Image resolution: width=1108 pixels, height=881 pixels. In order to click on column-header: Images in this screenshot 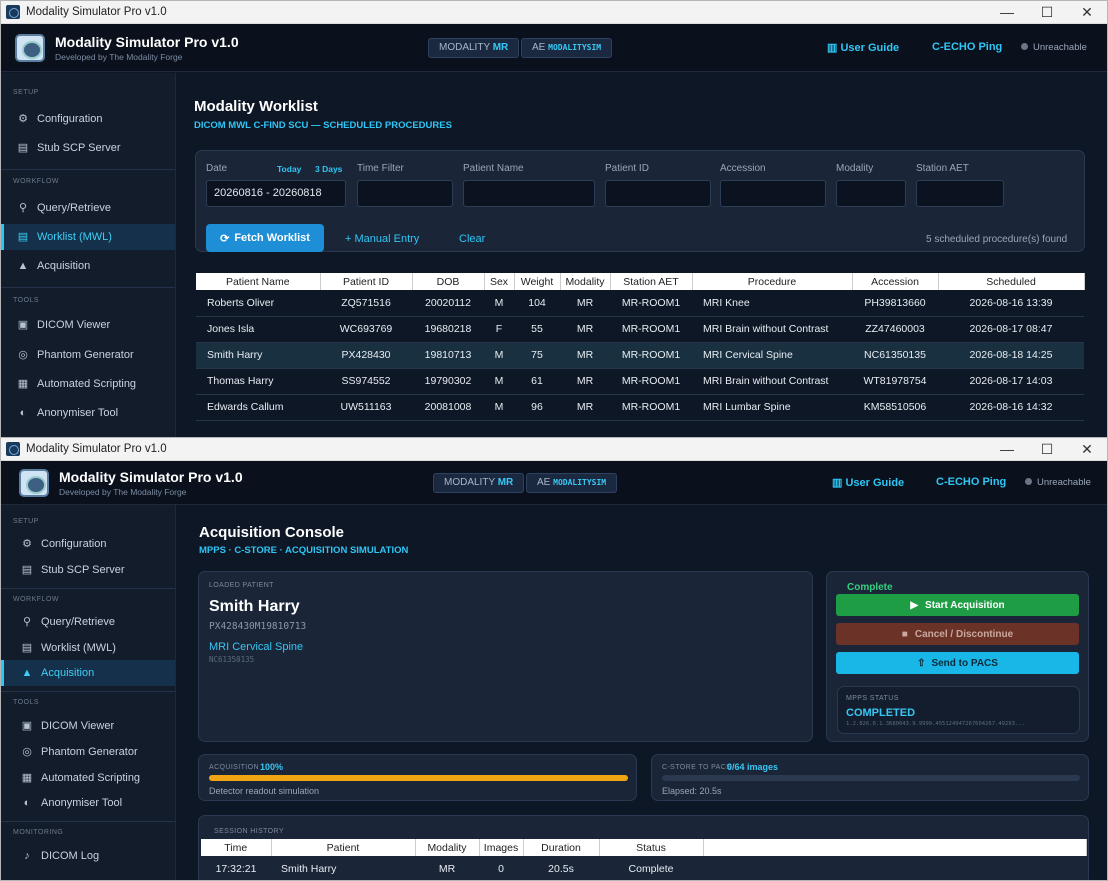, I will do `click(501, 847)`.